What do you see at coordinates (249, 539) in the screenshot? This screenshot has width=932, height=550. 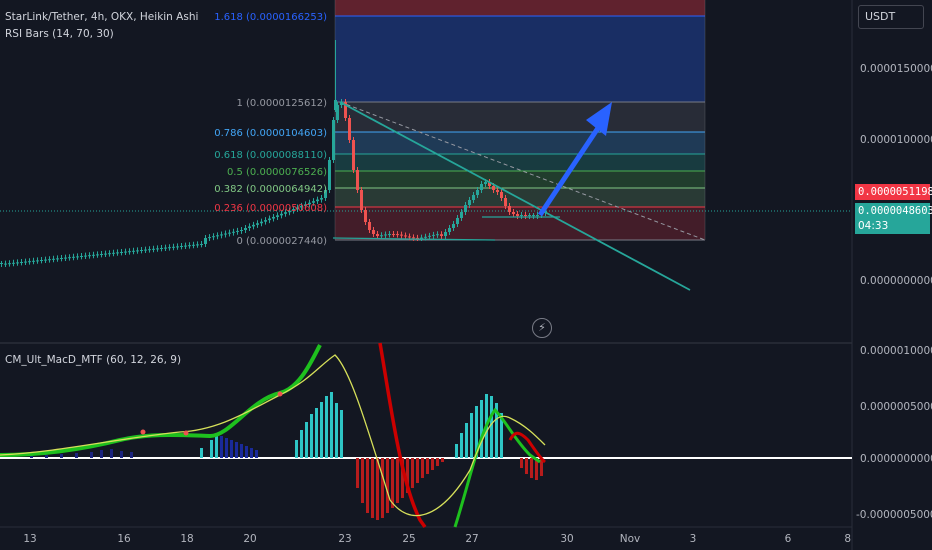 I see `time-label: 20` at bounding box center [249, 539].